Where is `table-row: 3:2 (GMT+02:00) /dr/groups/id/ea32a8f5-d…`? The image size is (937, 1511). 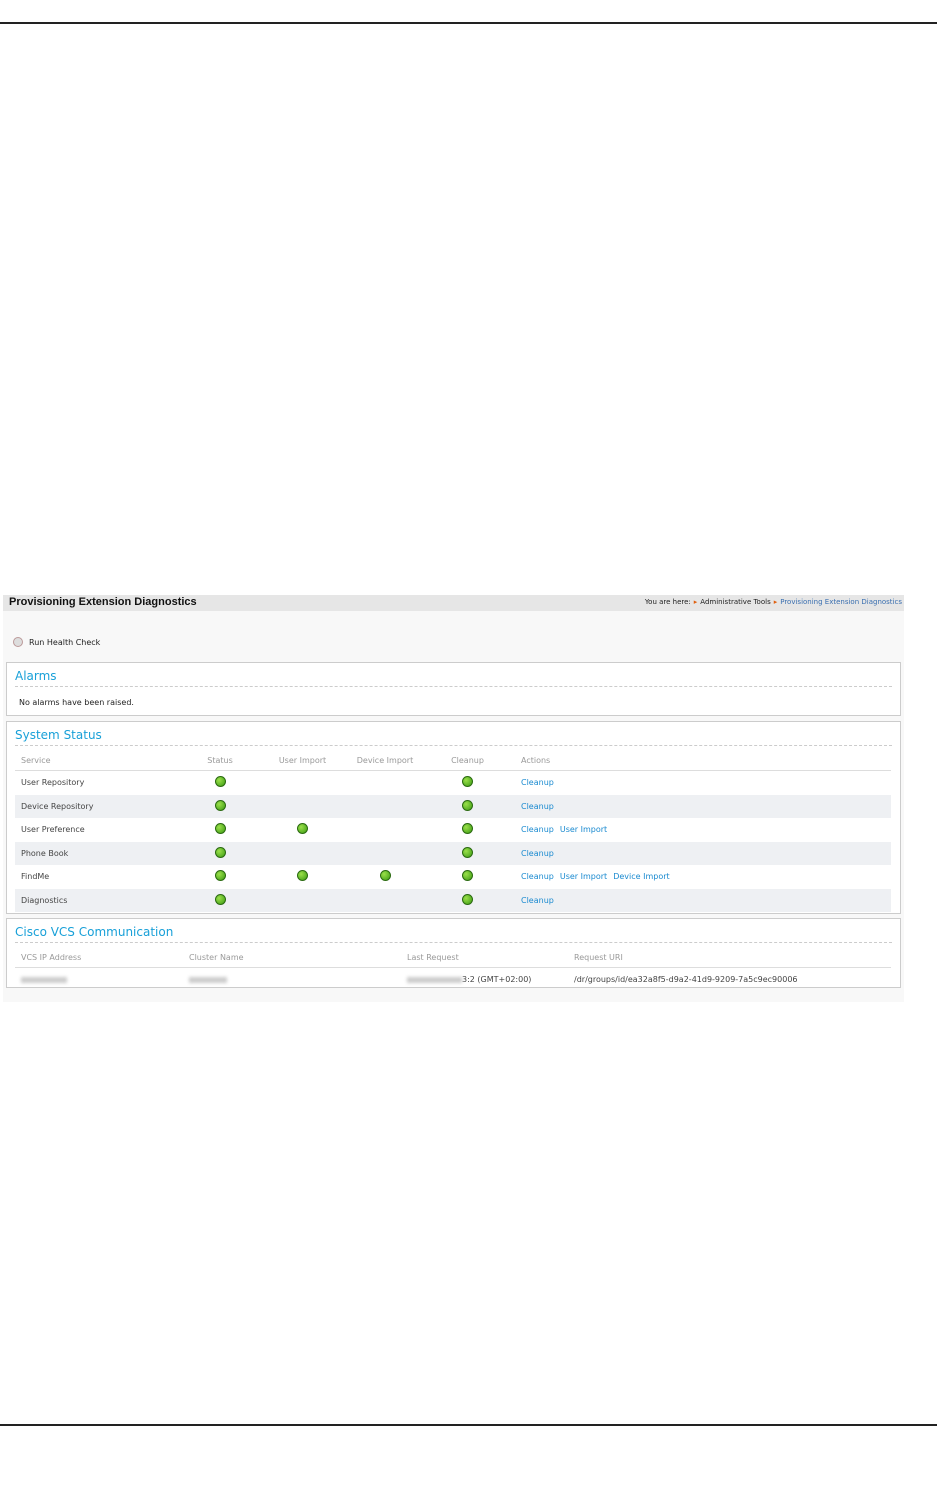 table-row: 3:2 (GMT+02:00) /dr/groups/id/ea32a8f5-d… is located at coordinates (453, 980).